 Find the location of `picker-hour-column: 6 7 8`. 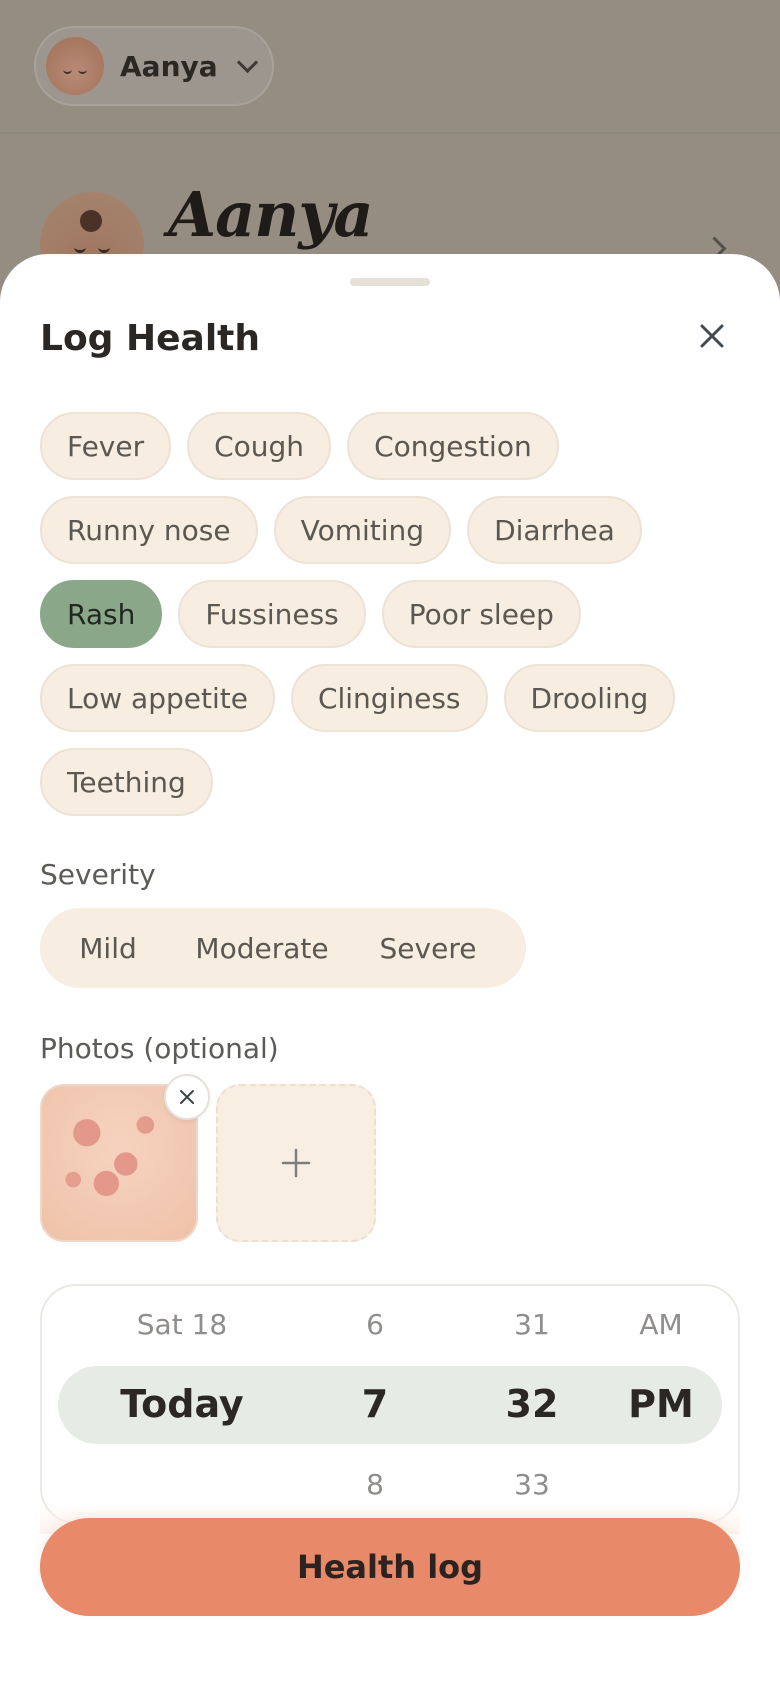

picker-hour-column: 6 7 8 is located at coordinates (375, 1404).